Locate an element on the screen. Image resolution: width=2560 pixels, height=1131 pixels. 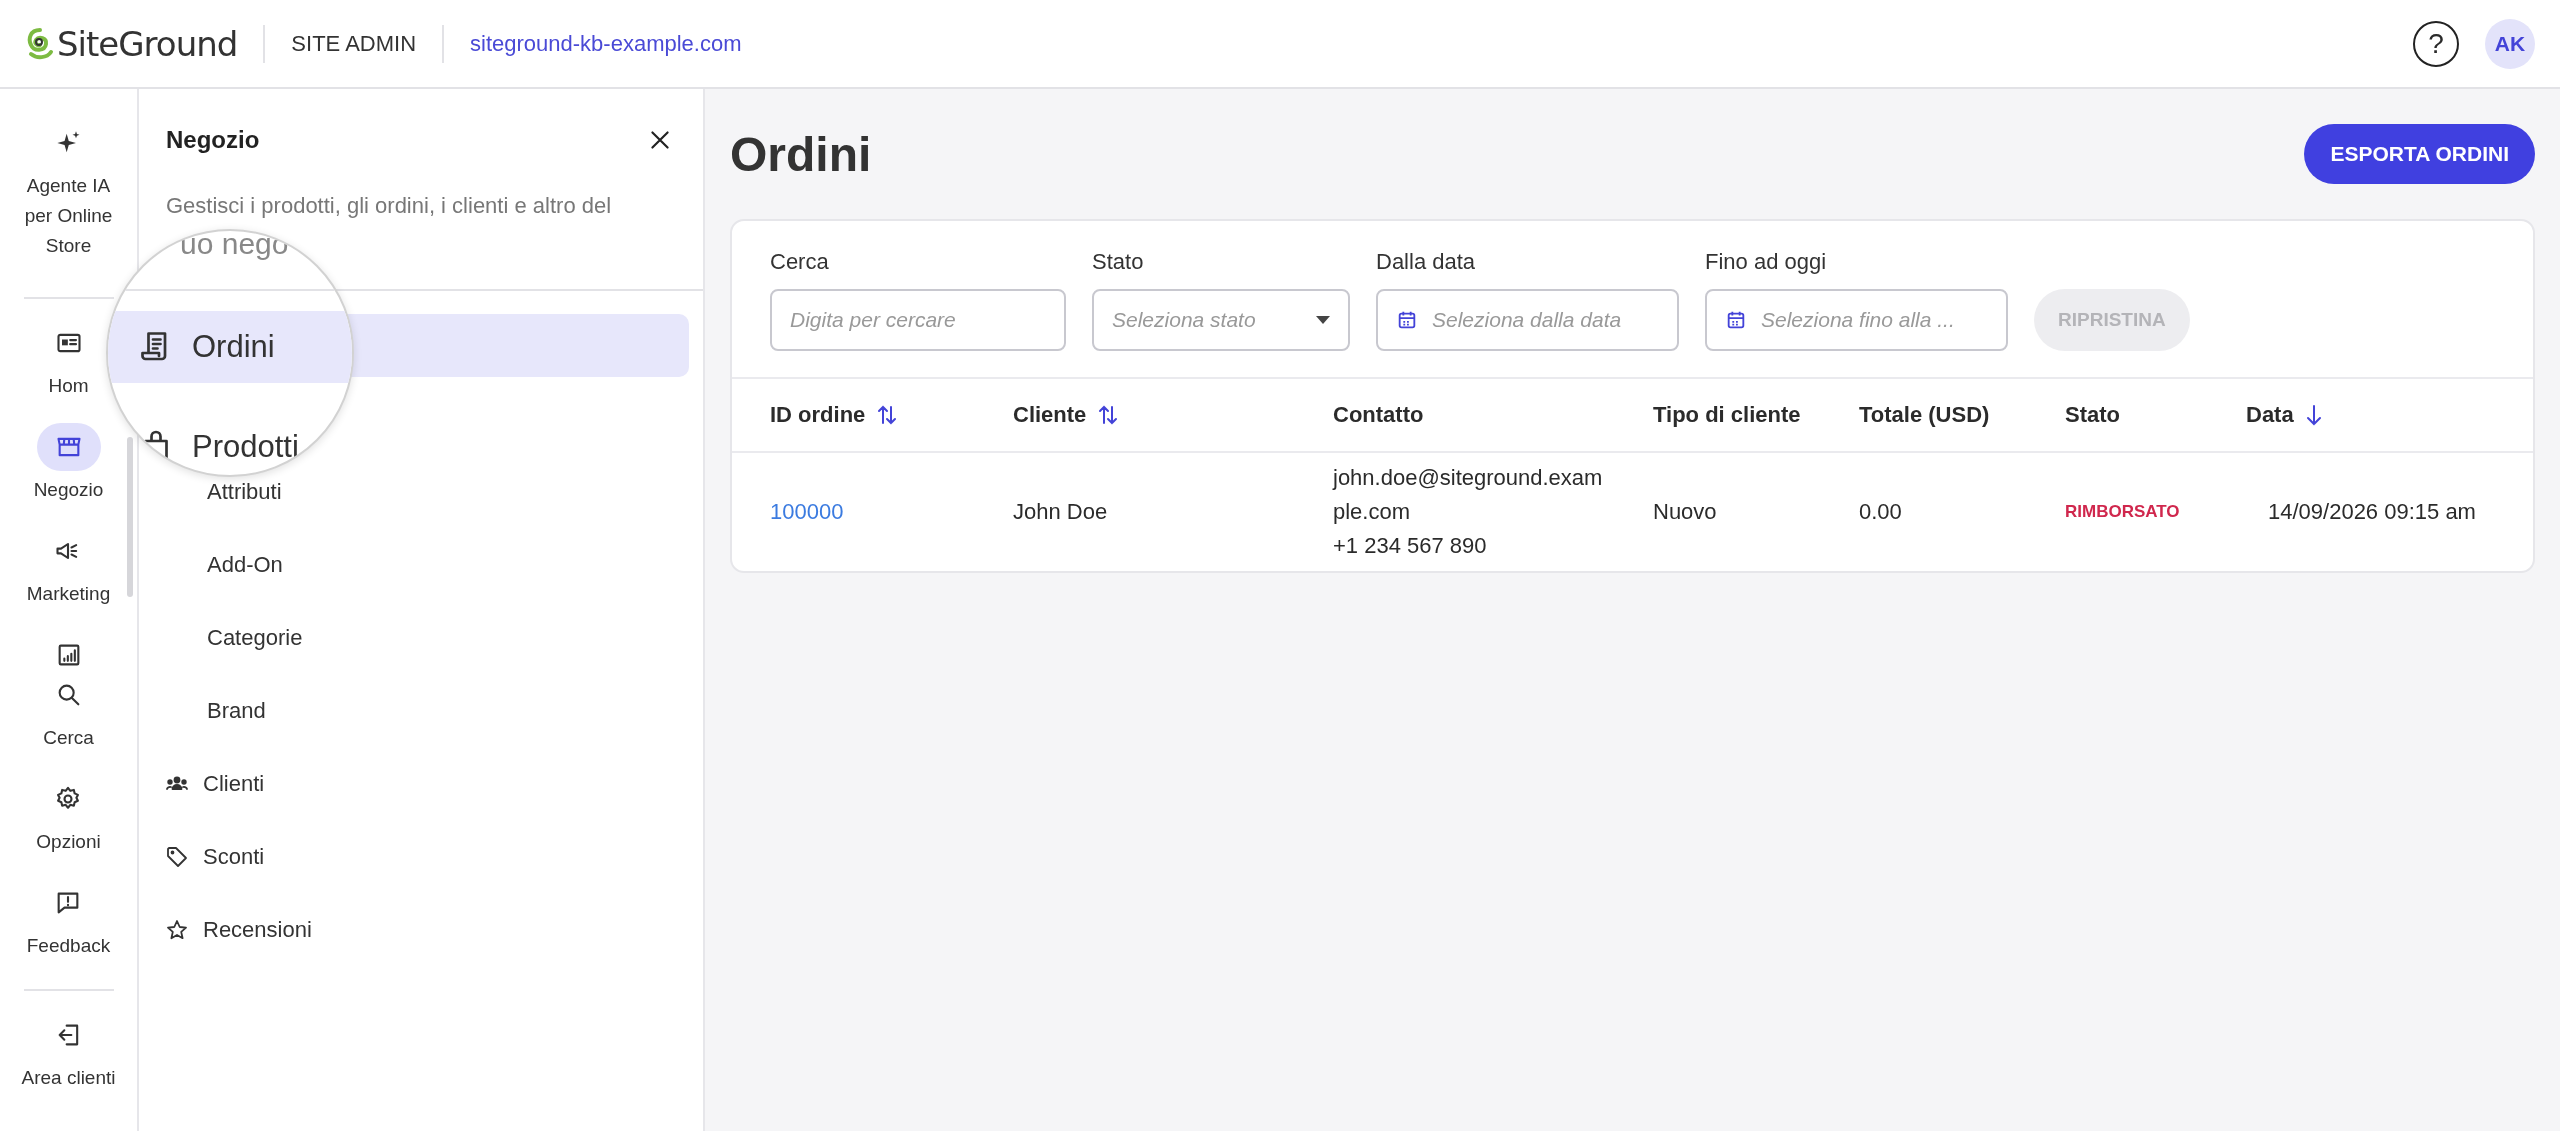
section-title: SITE ADMIN is located at coordinates (354, 43).